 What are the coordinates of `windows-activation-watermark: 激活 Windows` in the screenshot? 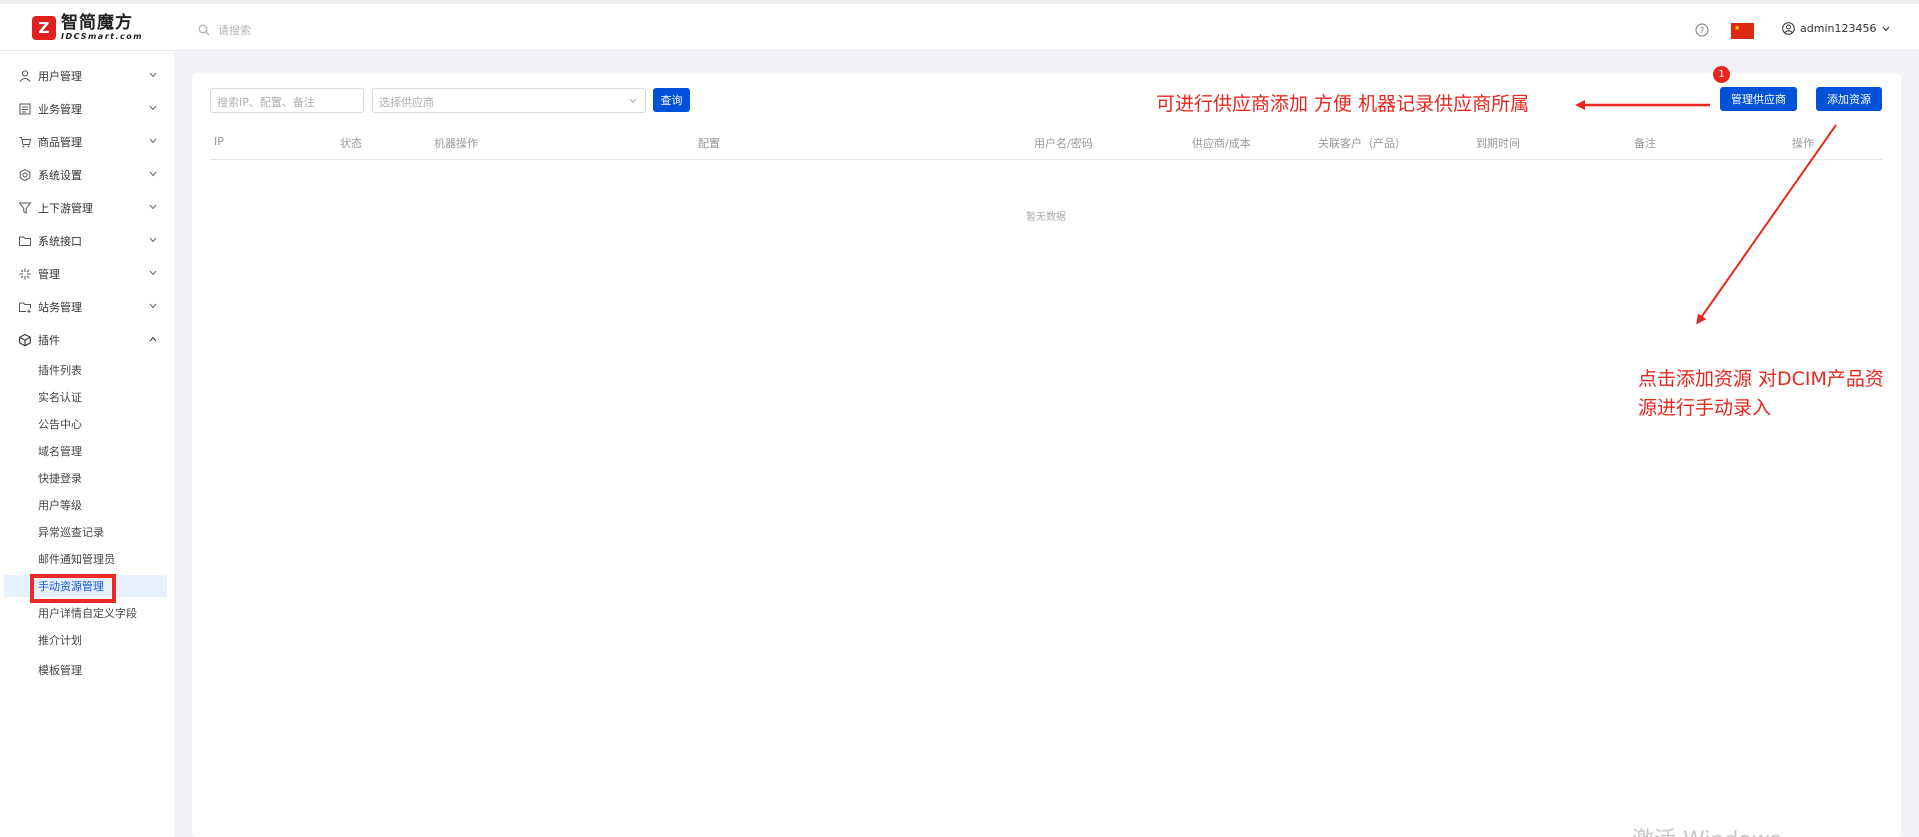 It's located at (1706, 829).